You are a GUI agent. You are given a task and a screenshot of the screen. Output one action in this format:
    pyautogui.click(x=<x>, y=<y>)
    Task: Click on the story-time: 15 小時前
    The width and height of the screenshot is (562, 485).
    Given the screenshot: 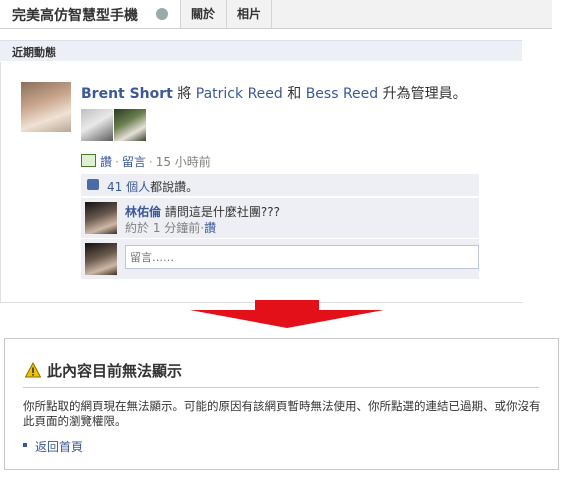 What is the action you would take?
    pyautogui.click(x=183, y=162)
    